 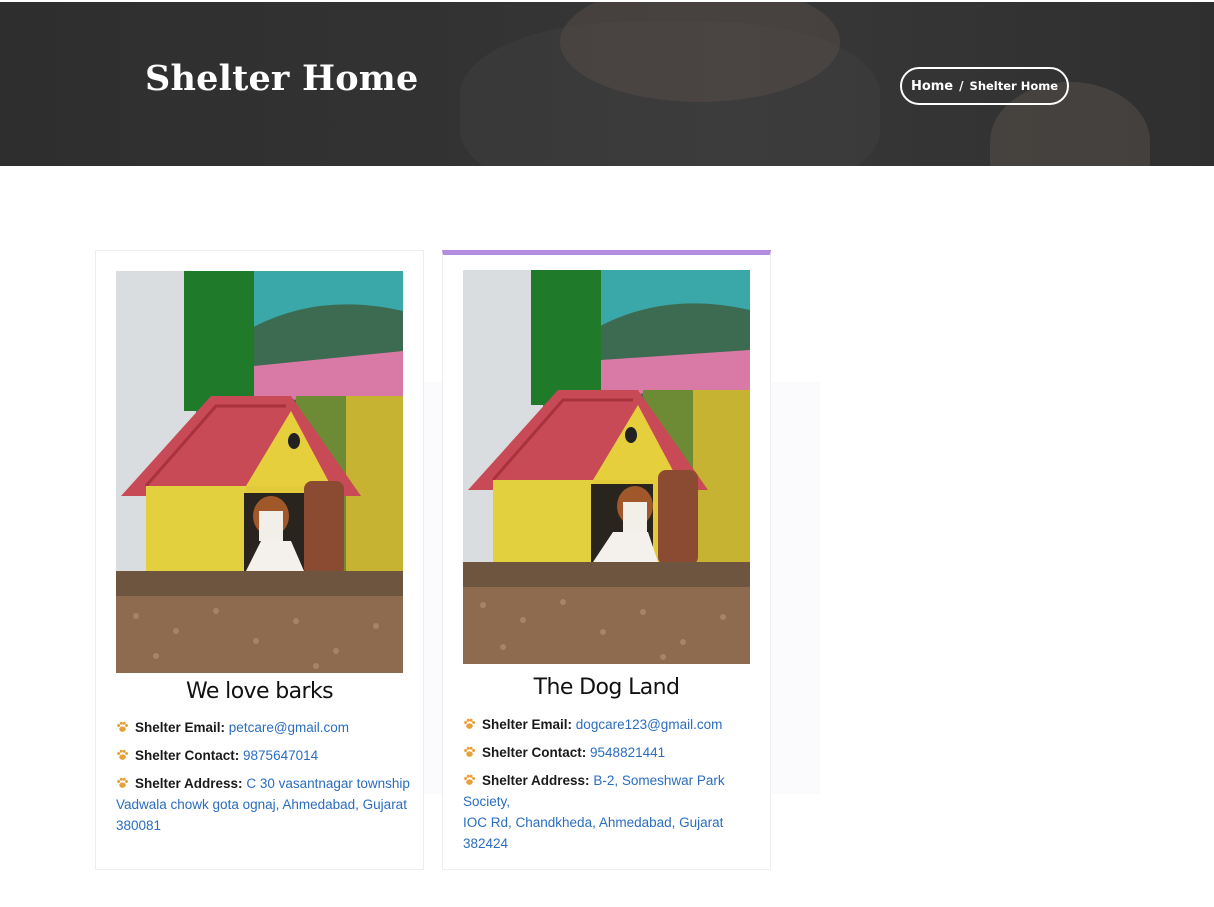 I want to click on breadcrumb-home-link: Home, so click(x=932, y=86).